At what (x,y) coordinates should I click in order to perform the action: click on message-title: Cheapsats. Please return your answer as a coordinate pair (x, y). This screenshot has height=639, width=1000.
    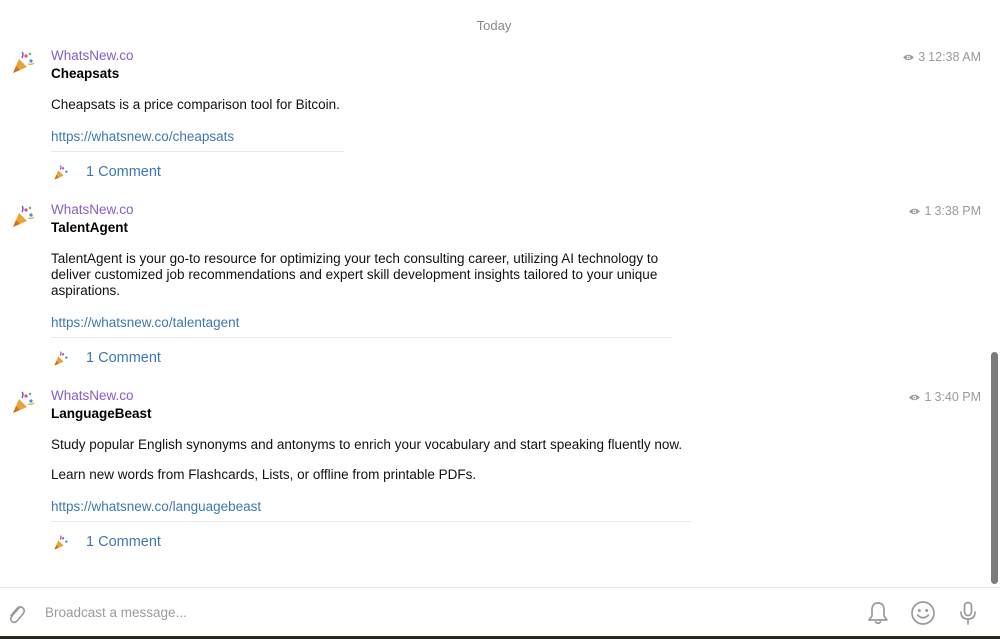
    Looking at the image, I should click on (85, 73).